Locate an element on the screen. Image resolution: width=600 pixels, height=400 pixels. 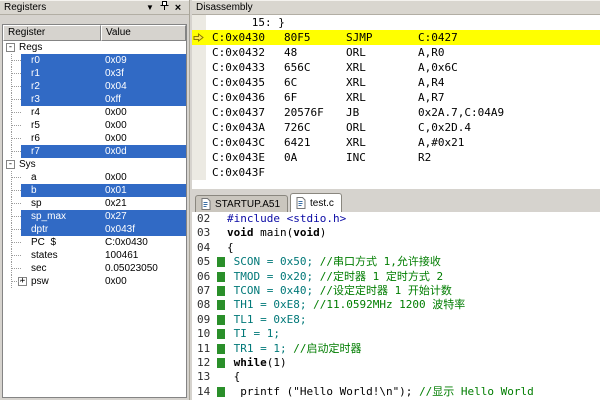
register-name: r7 is located at coordinates (35, 151).